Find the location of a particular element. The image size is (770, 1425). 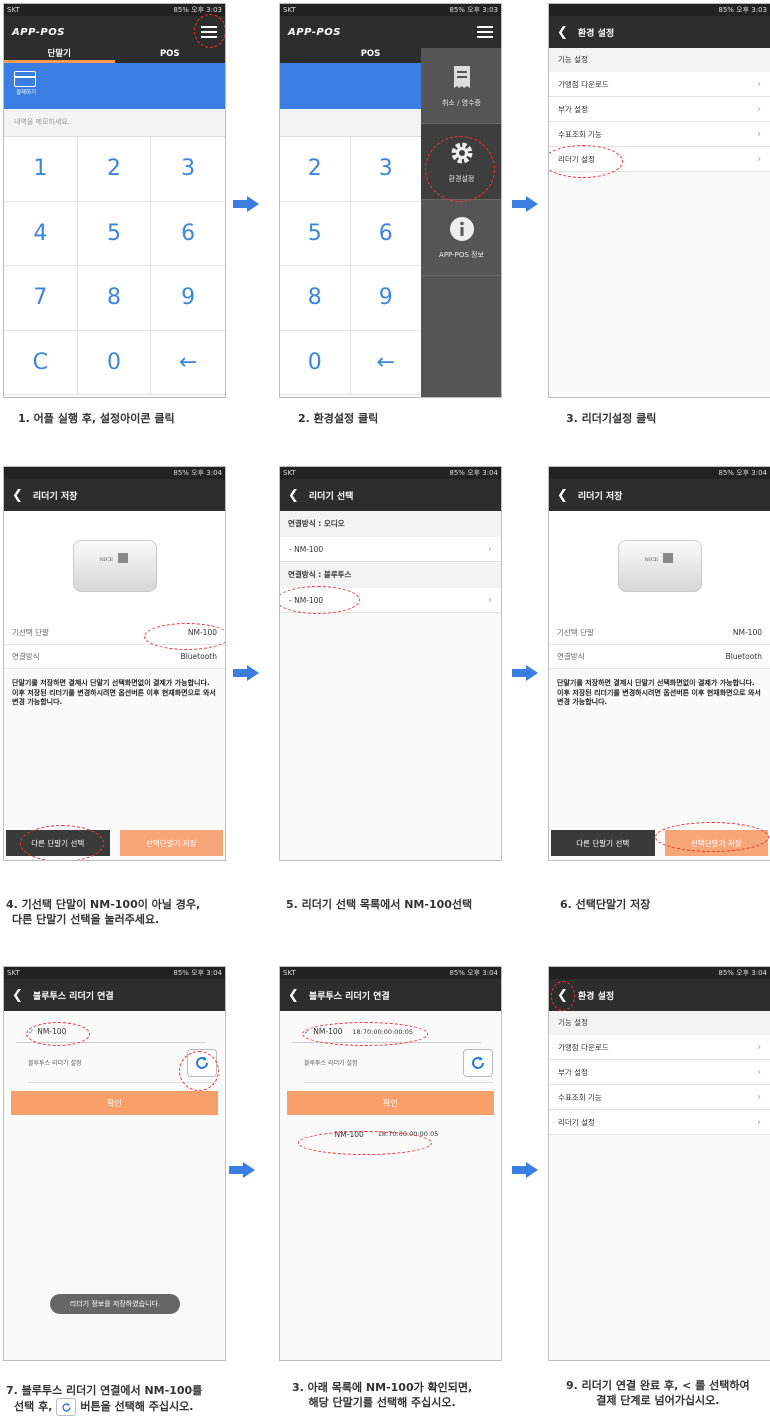

settings-item-reader: 리더기 설정 › is located at coordinates (659, 1122).